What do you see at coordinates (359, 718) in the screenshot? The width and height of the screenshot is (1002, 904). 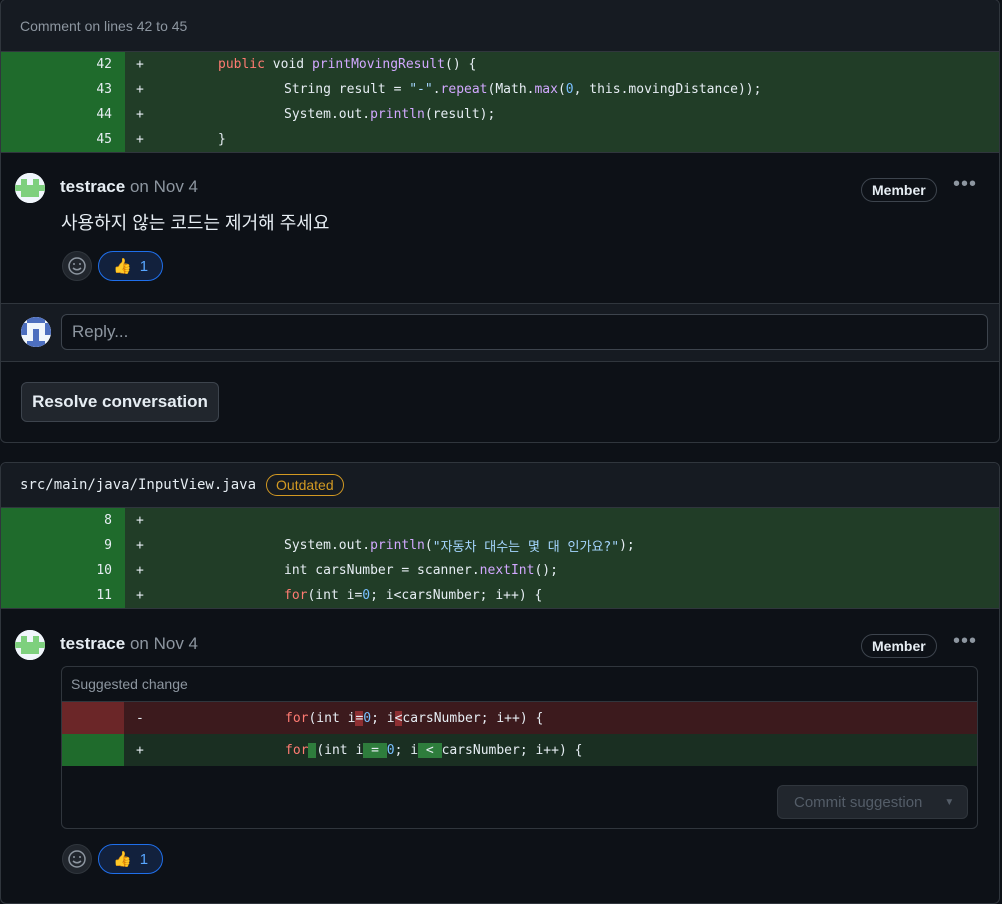 I see `code-token: =` at bounding box center [359, 718].